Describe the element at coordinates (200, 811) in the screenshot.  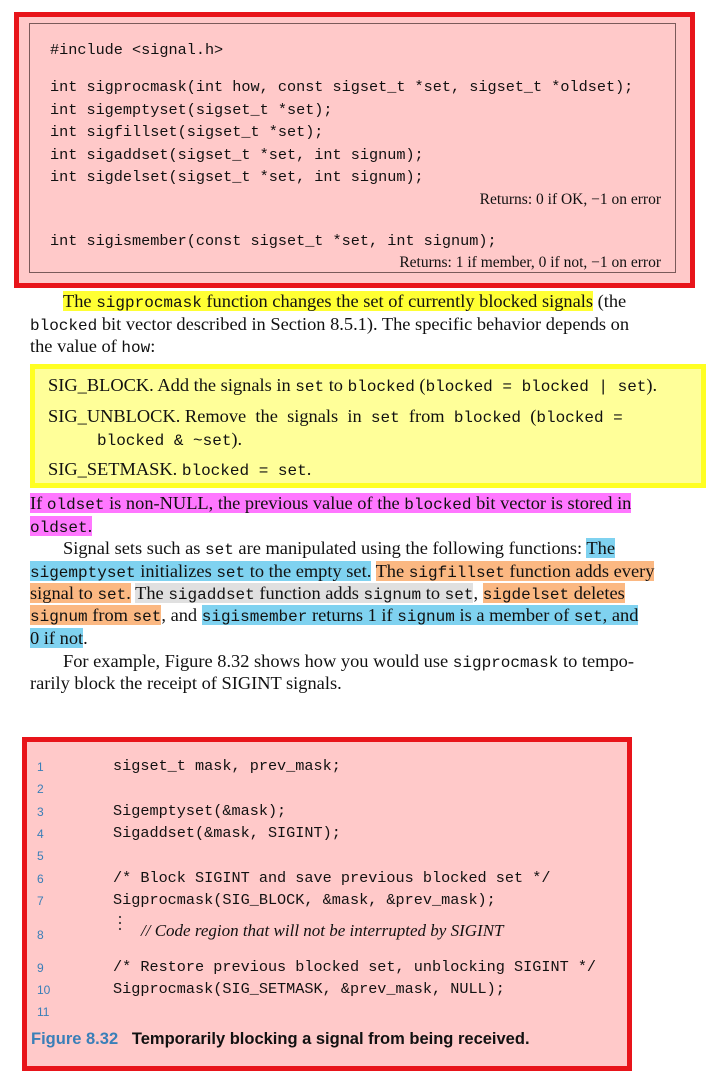
I see `code-line: Sigemptyset(&mask);` at that location.